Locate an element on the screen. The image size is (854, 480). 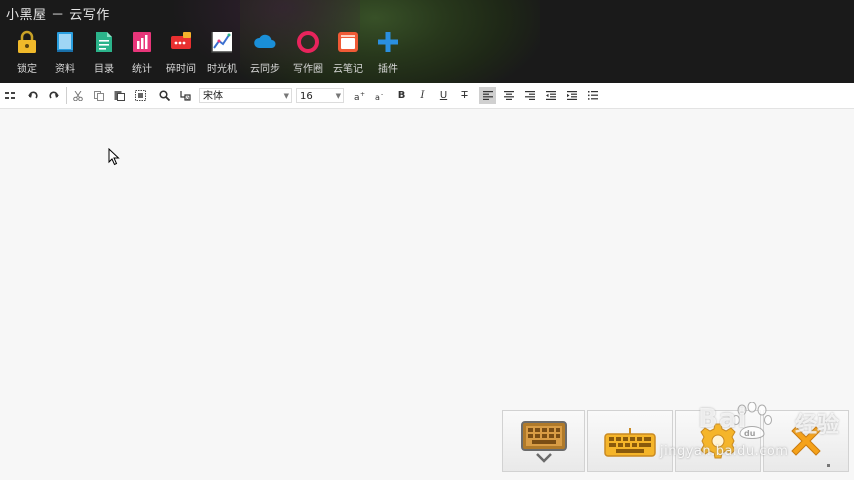
increase-font-button: a + is located at coordinates (359, 95).